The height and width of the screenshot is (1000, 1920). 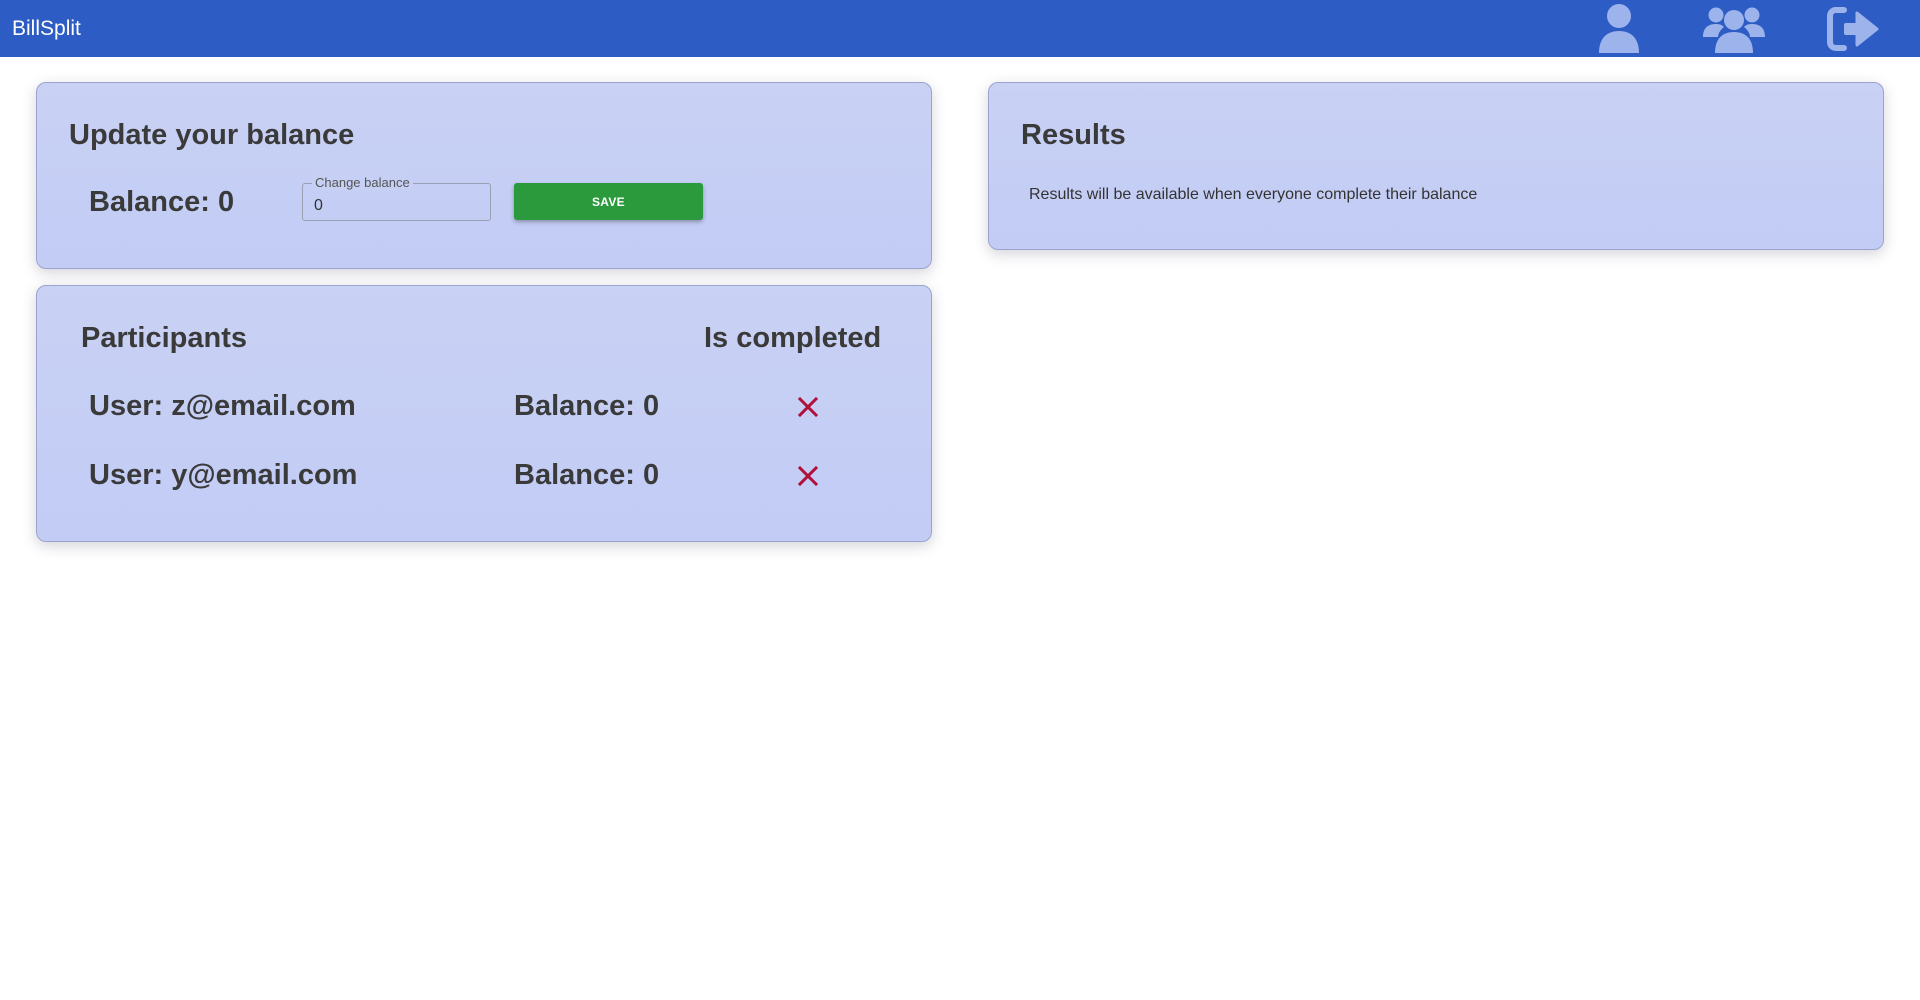 What do you see at coordinates (164, 338) in the screenshot?
I see `participants-title: Participants` at bounding box center [164, 338].